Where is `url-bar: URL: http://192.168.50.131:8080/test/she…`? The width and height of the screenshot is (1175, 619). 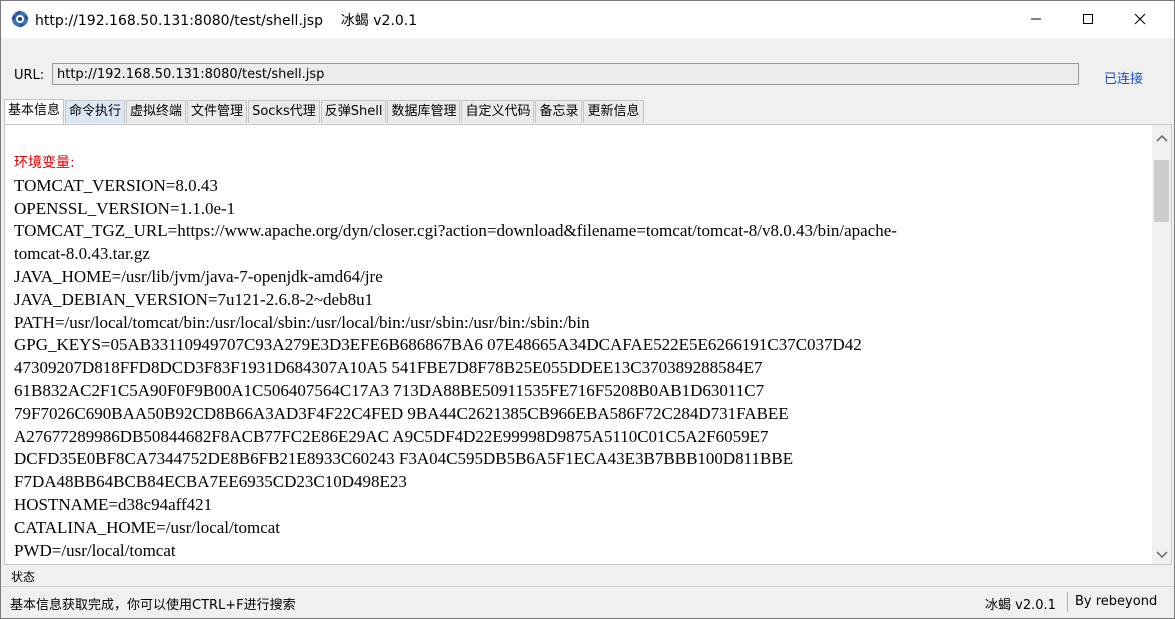 url-bar: URL: http://192.168.50.131:8080/test/she… is located at coordinates (587, 69).